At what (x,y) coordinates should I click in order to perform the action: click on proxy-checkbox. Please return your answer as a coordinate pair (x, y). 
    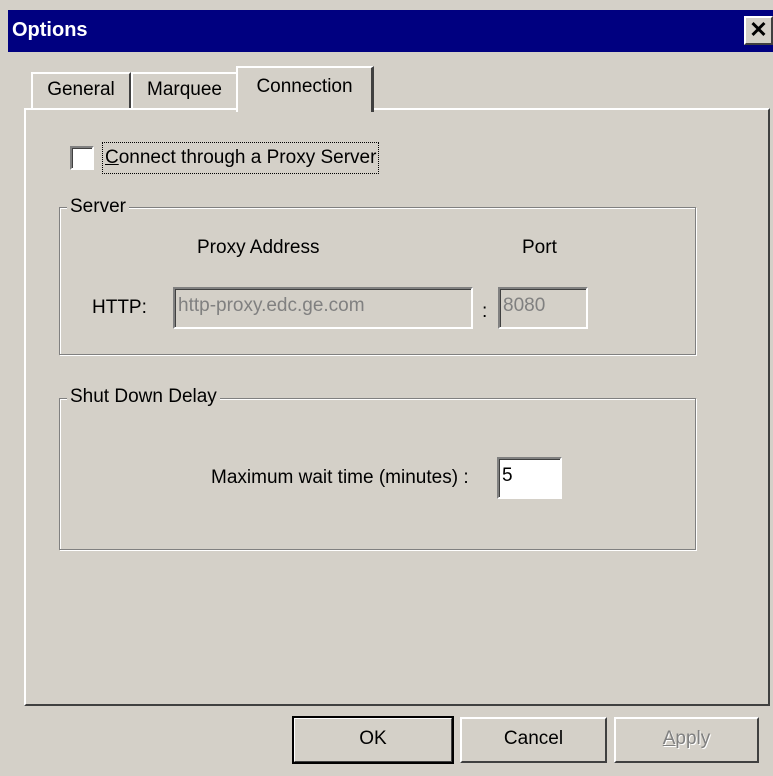
    Looking at the image, I should click on (82, 158).